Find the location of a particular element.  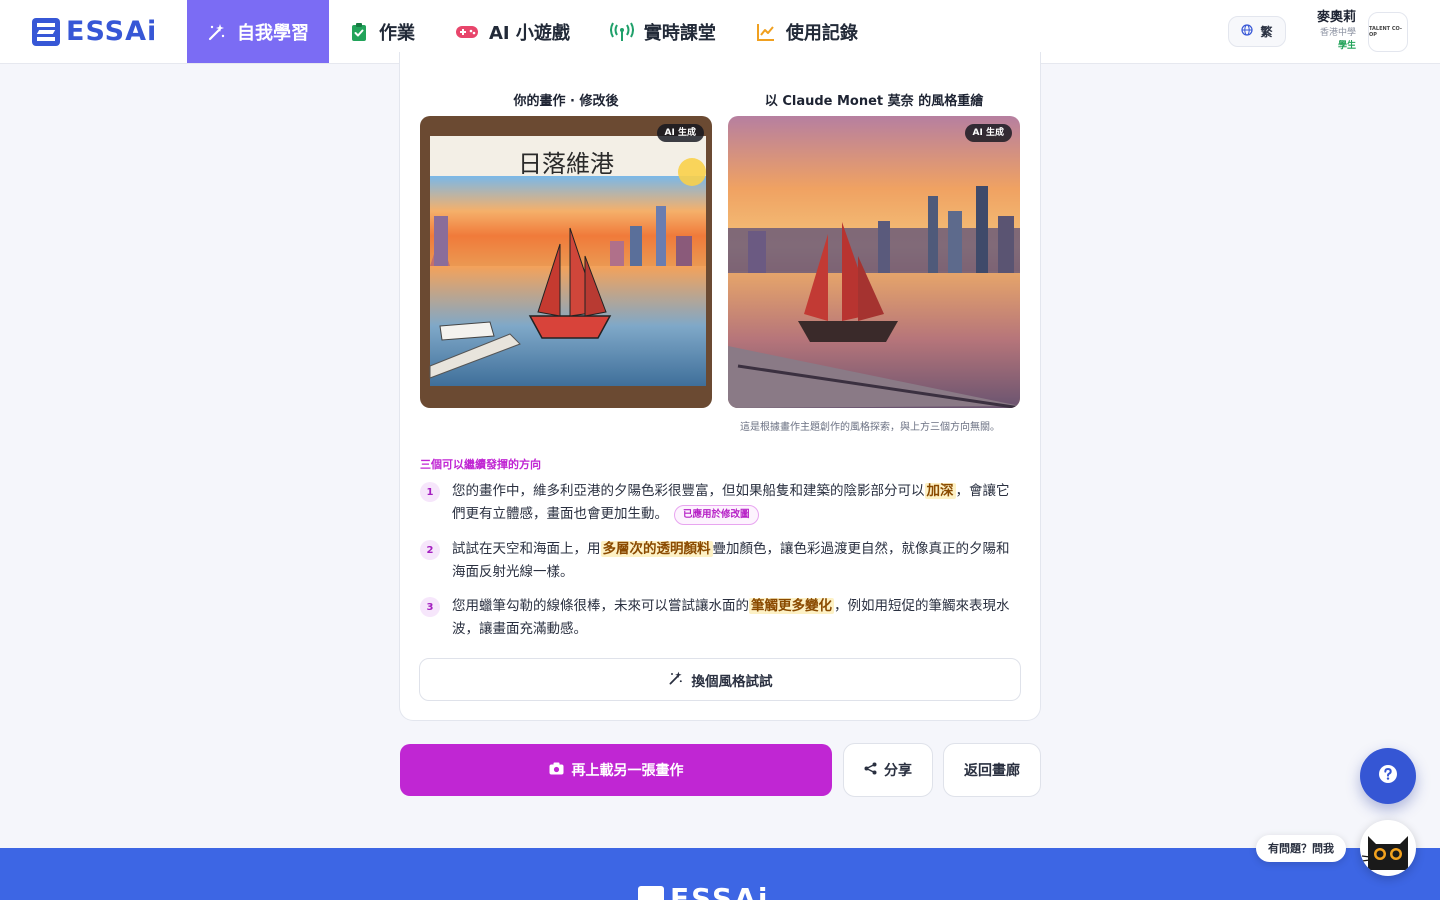

question-mark-icon is located at coordinates (1388, 776).